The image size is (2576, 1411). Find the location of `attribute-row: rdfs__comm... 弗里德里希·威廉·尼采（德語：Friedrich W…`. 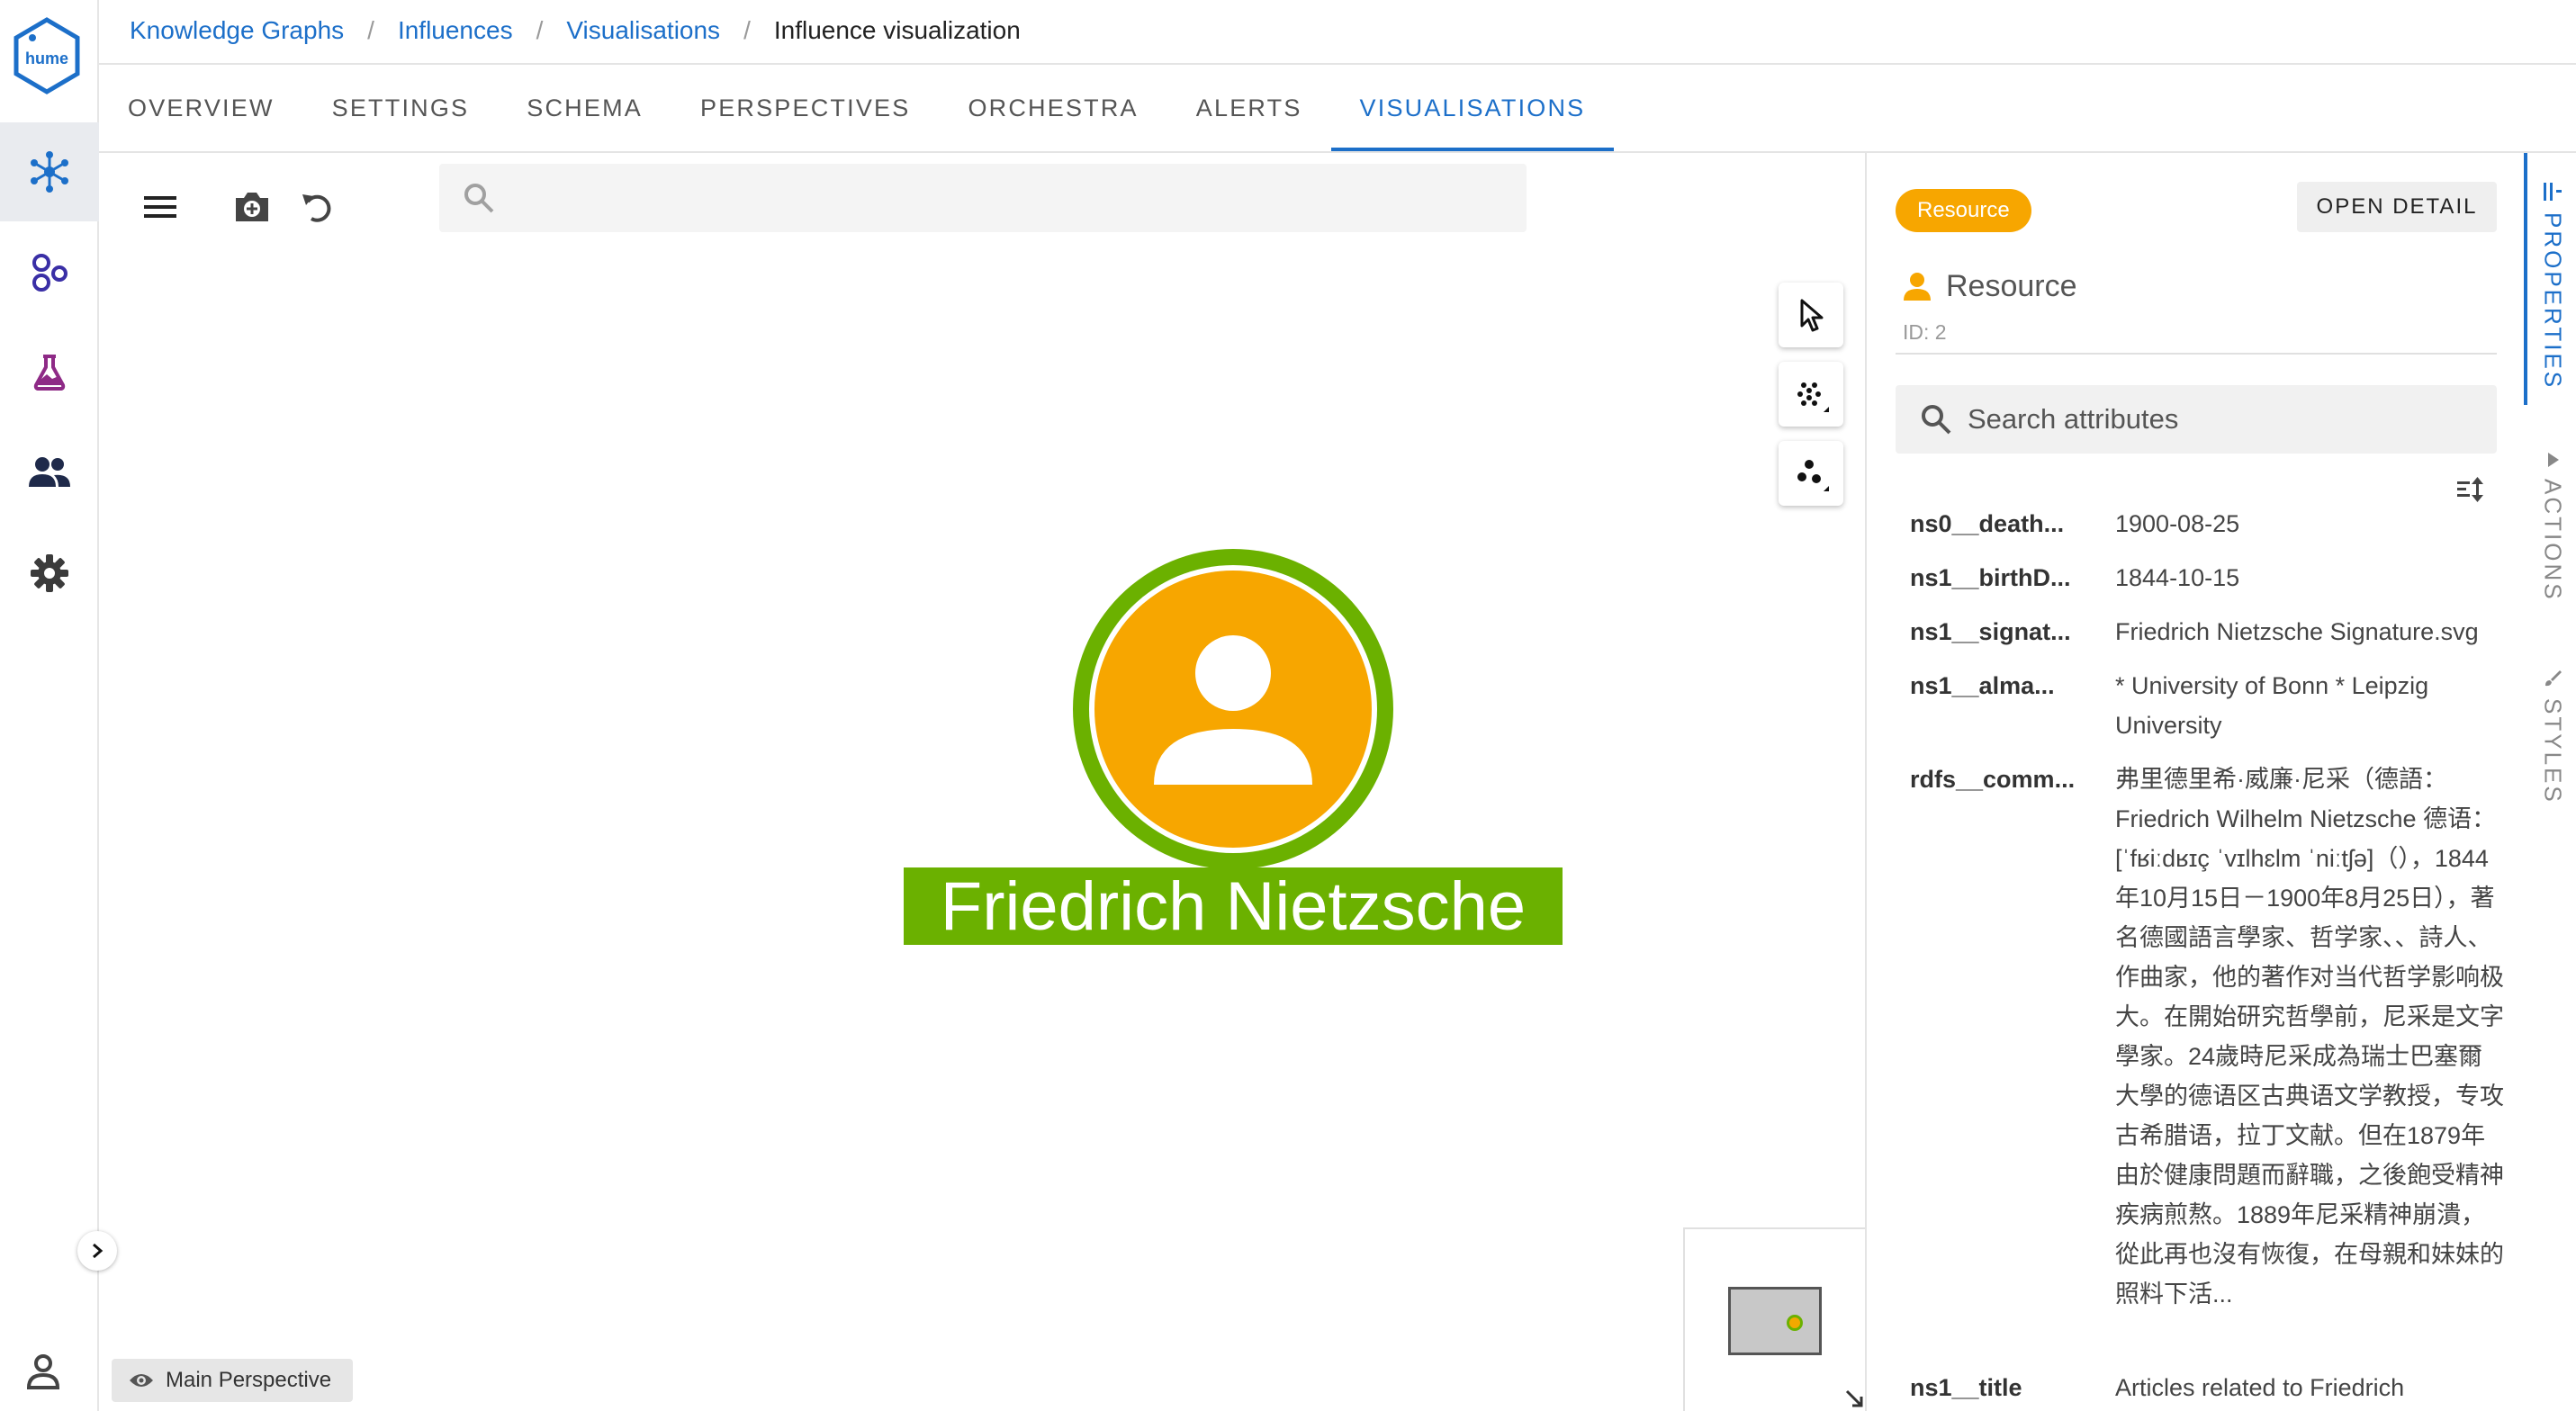

attribute-row: rdfs__comm... 弗里德里希·威廉·尼采（德語：Friedrich W… is located at coordinates (2207, 1036).